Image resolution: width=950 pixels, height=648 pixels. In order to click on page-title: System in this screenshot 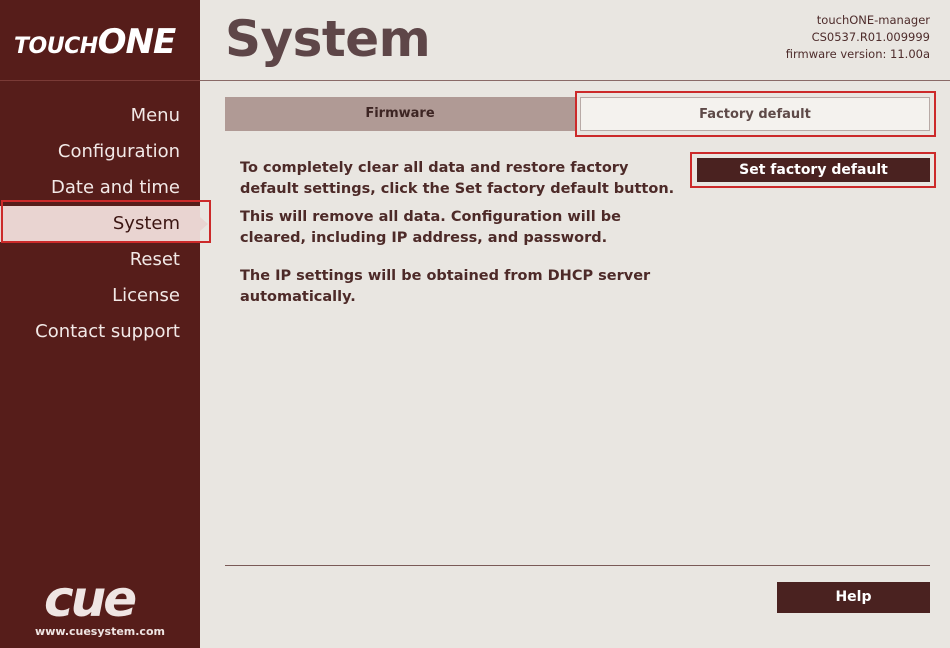, I will do `click(328, 39)`.